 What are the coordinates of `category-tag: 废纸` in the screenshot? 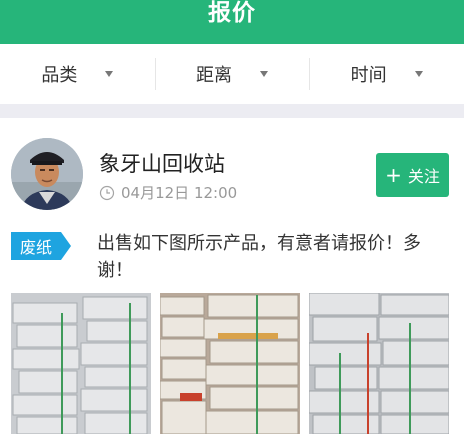 It's located at (41, 246).